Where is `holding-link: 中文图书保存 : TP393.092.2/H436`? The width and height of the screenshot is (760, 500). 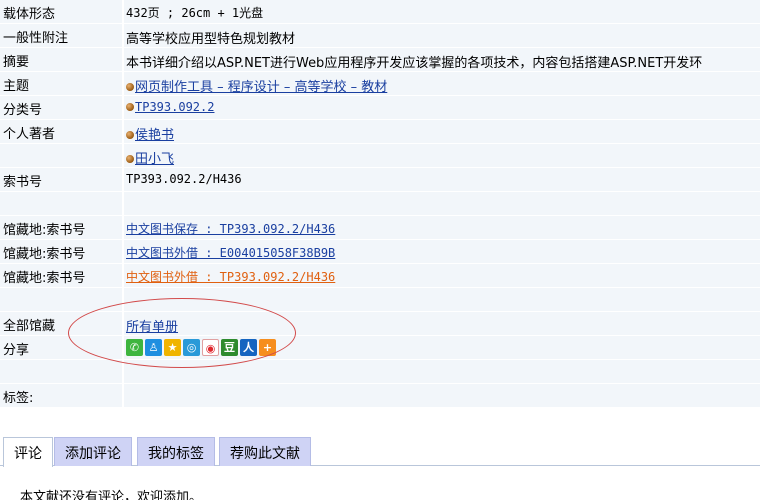 holding-link: 中文图书保存 : TP393.092.2/H436 is located at coordinates (230, 229).